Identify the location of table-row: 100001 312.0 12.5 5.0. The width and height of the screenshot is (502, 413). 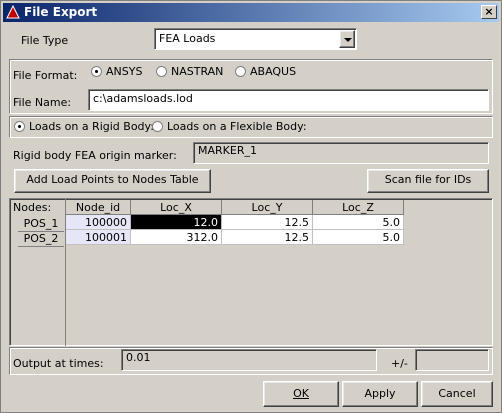
(235, 237).